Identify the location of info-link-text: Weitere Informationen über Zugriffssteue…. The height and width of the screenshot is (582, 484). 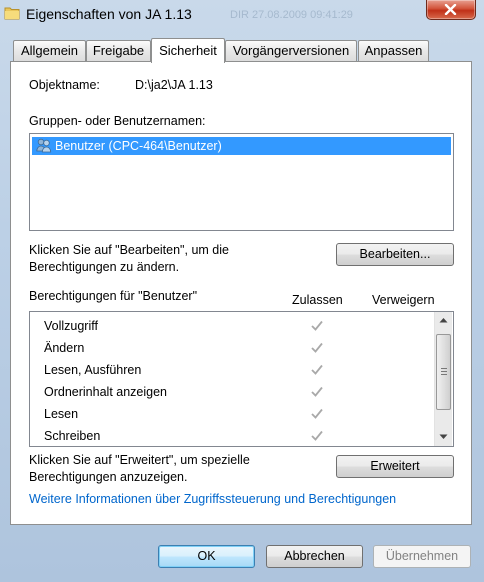
(212, 499).